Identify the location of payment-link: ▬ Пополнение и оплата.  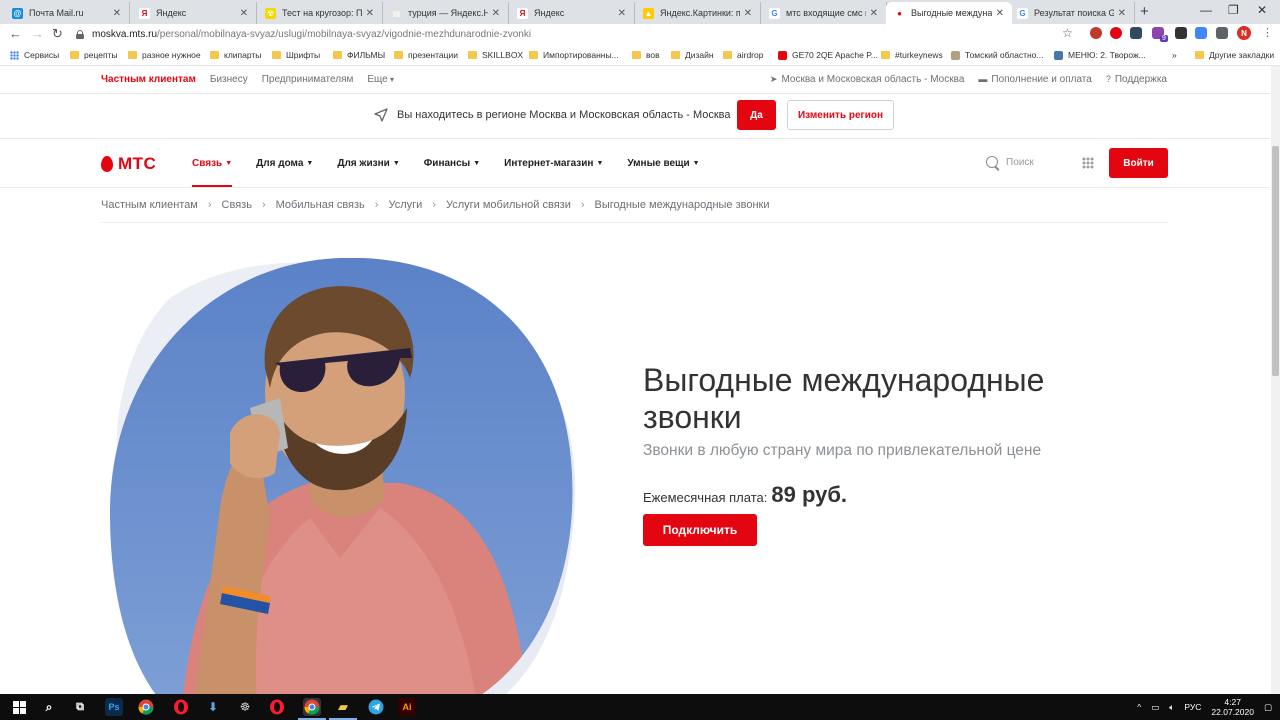
(1034, 79).